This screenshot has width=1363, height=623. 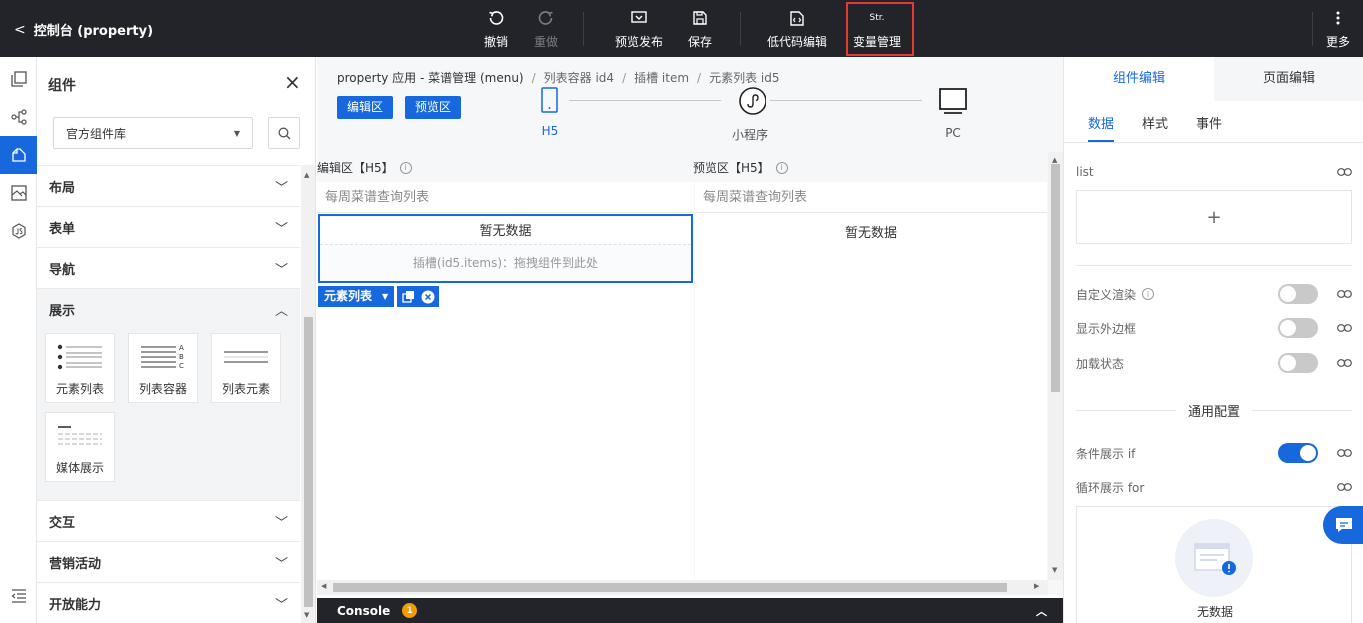 What do you see at coordinates (163, 357) in the screenshot?
I see `list-container-icon: ABC` at bounding box center [163, 357].